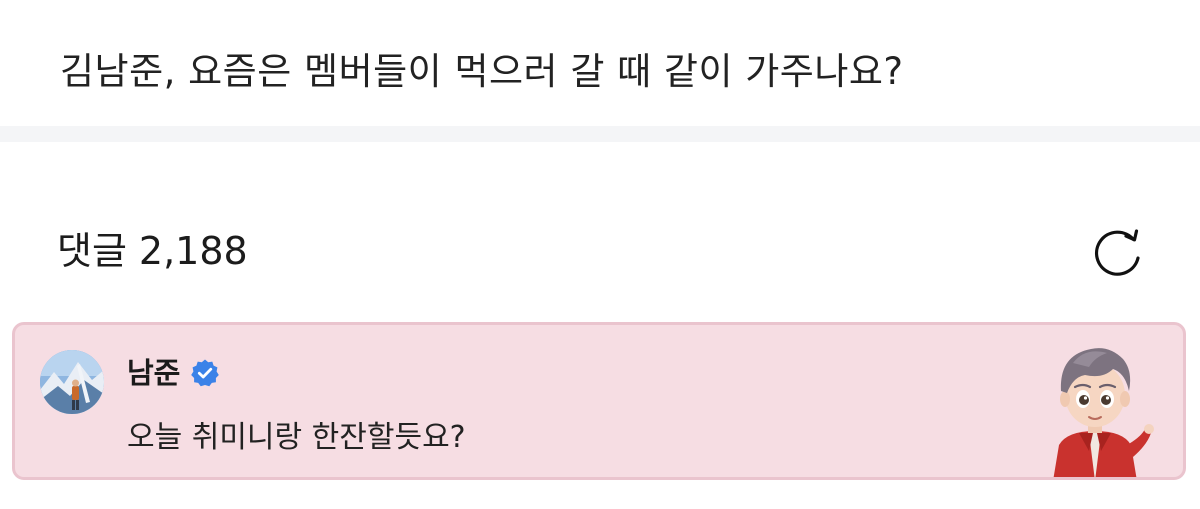 The height and width of the screenshot is (509, 1200). Describe the element at coordinates (1103, 412) in the screenshot. I see `character-sticker` at that location.